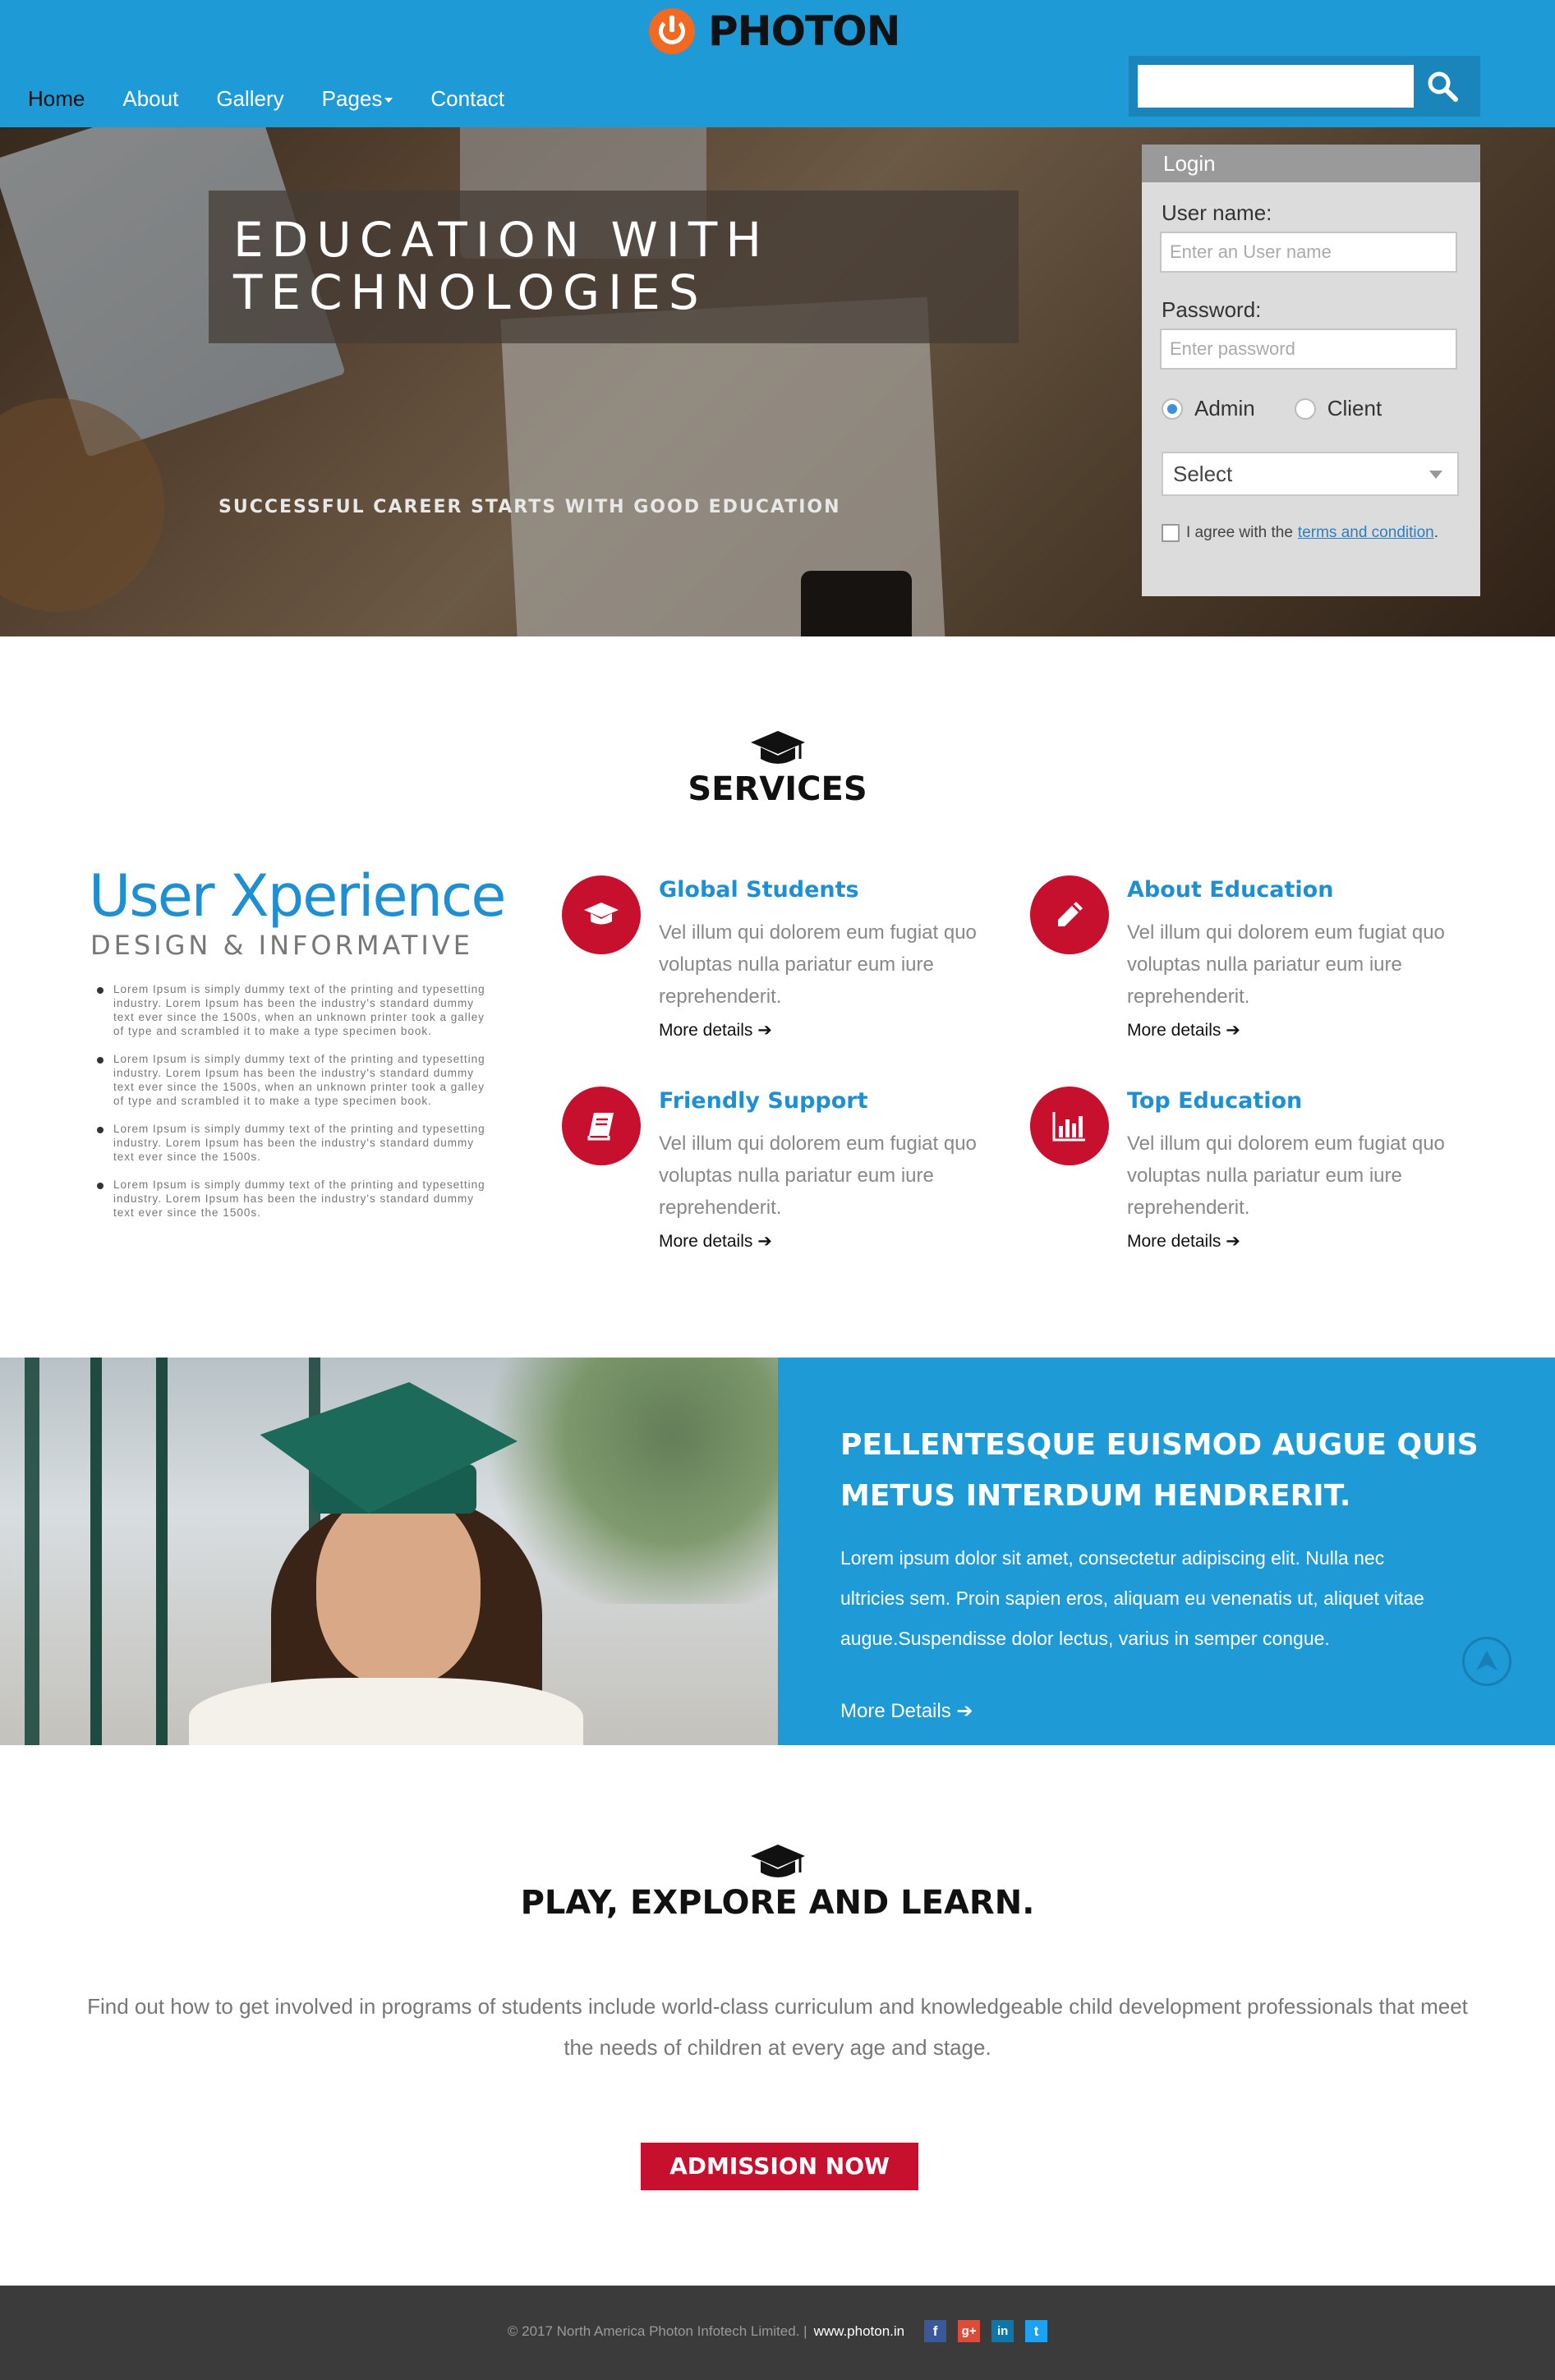  I want to click on services-heading: SERVICES, so click(777, 789).